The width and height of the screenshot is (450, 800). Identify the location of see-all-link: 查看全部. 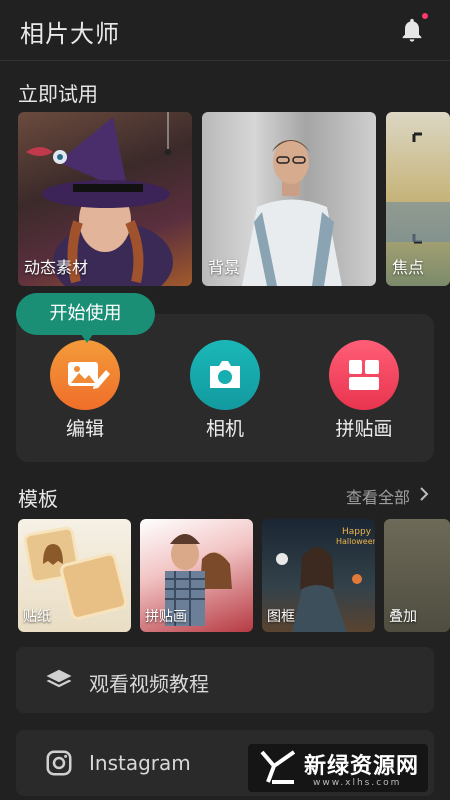
(378, 496).